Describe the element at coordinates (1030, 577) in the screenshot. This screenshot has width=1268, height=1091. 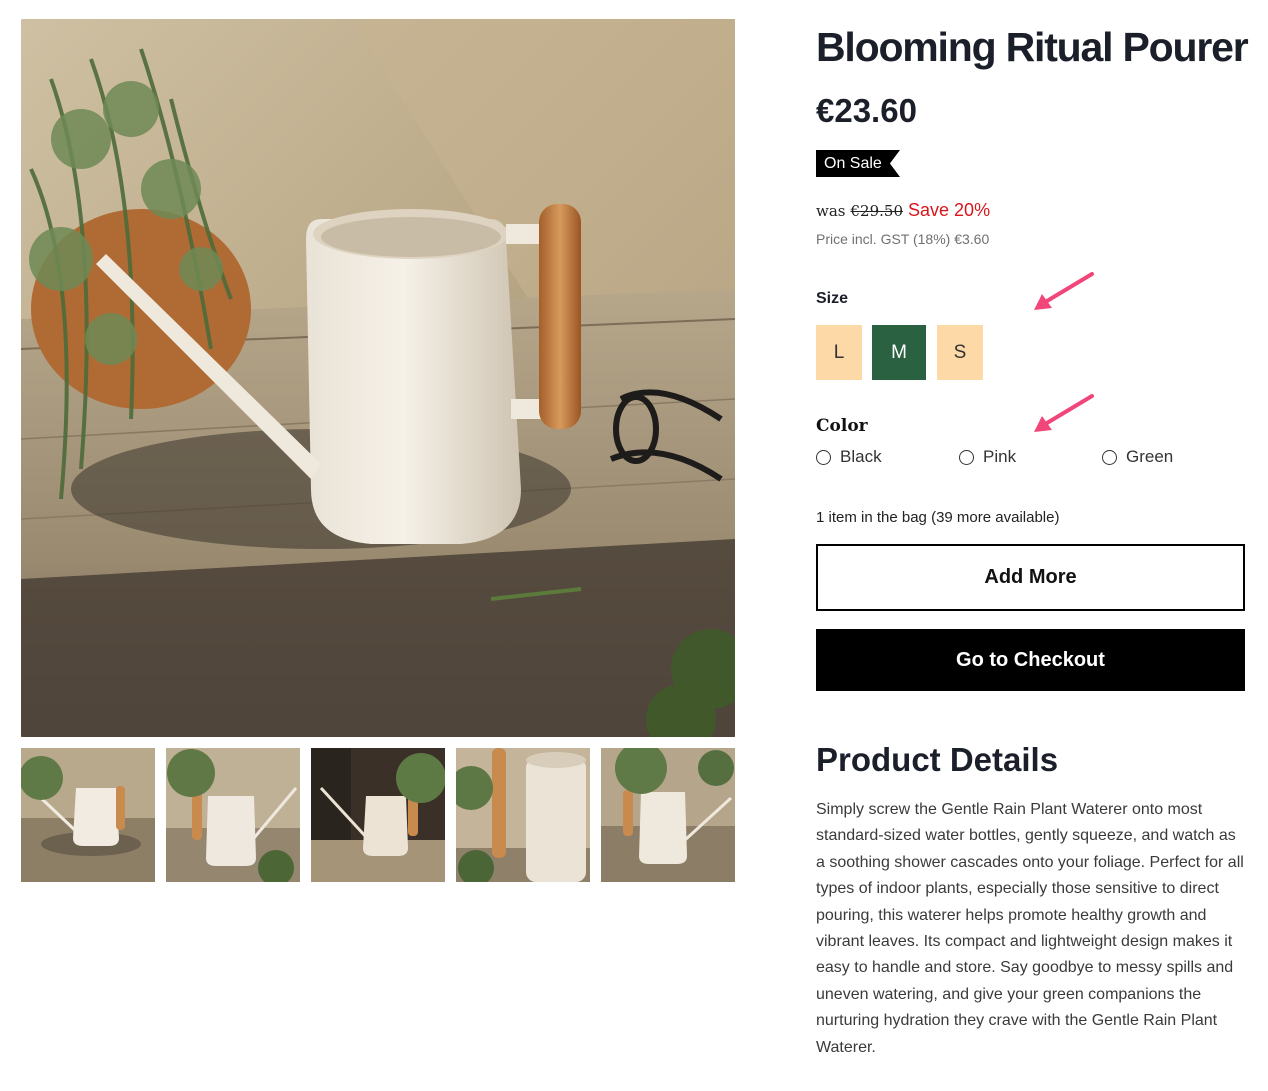
I see `add-more-button: Add More` at that location.